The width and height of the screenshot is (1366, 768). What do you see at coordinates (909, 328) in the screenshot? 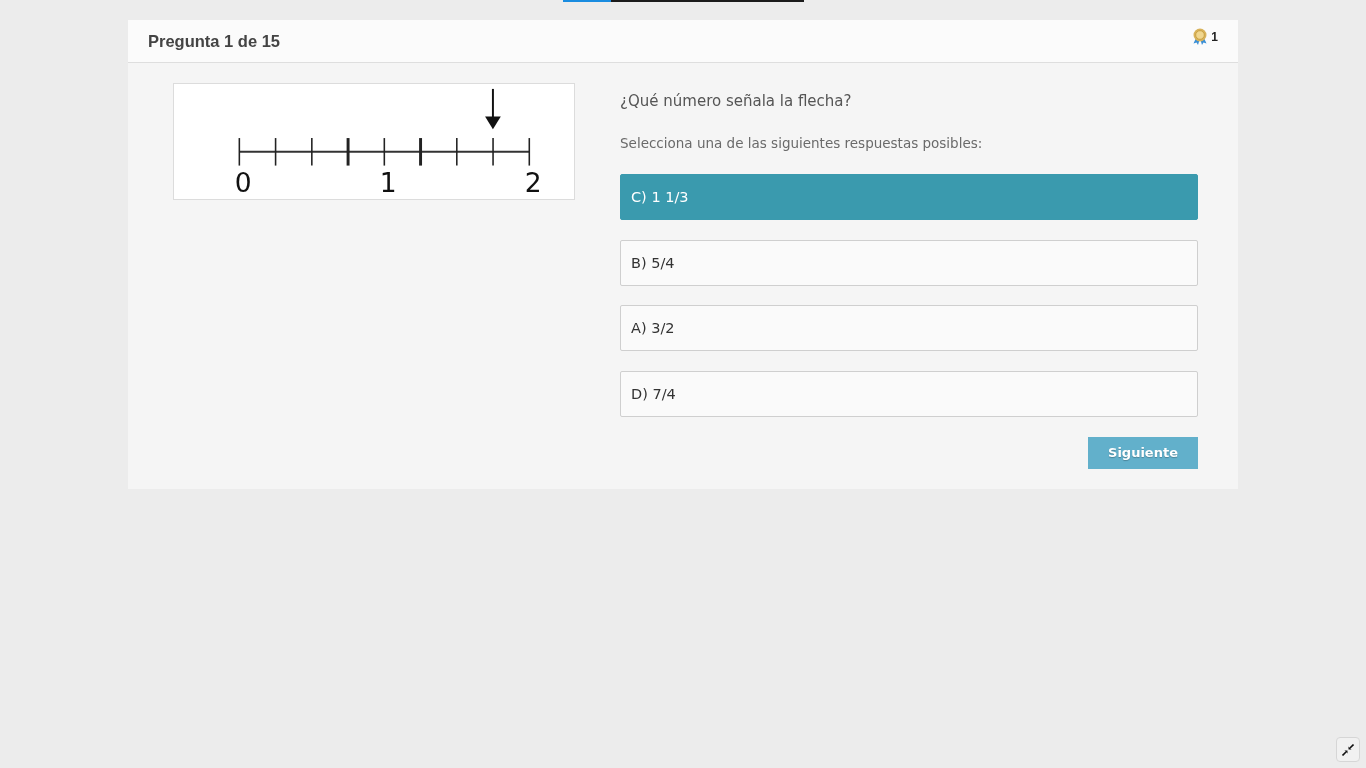
I see `answer-option: A) 3/2` at bounding box center [909, 328].